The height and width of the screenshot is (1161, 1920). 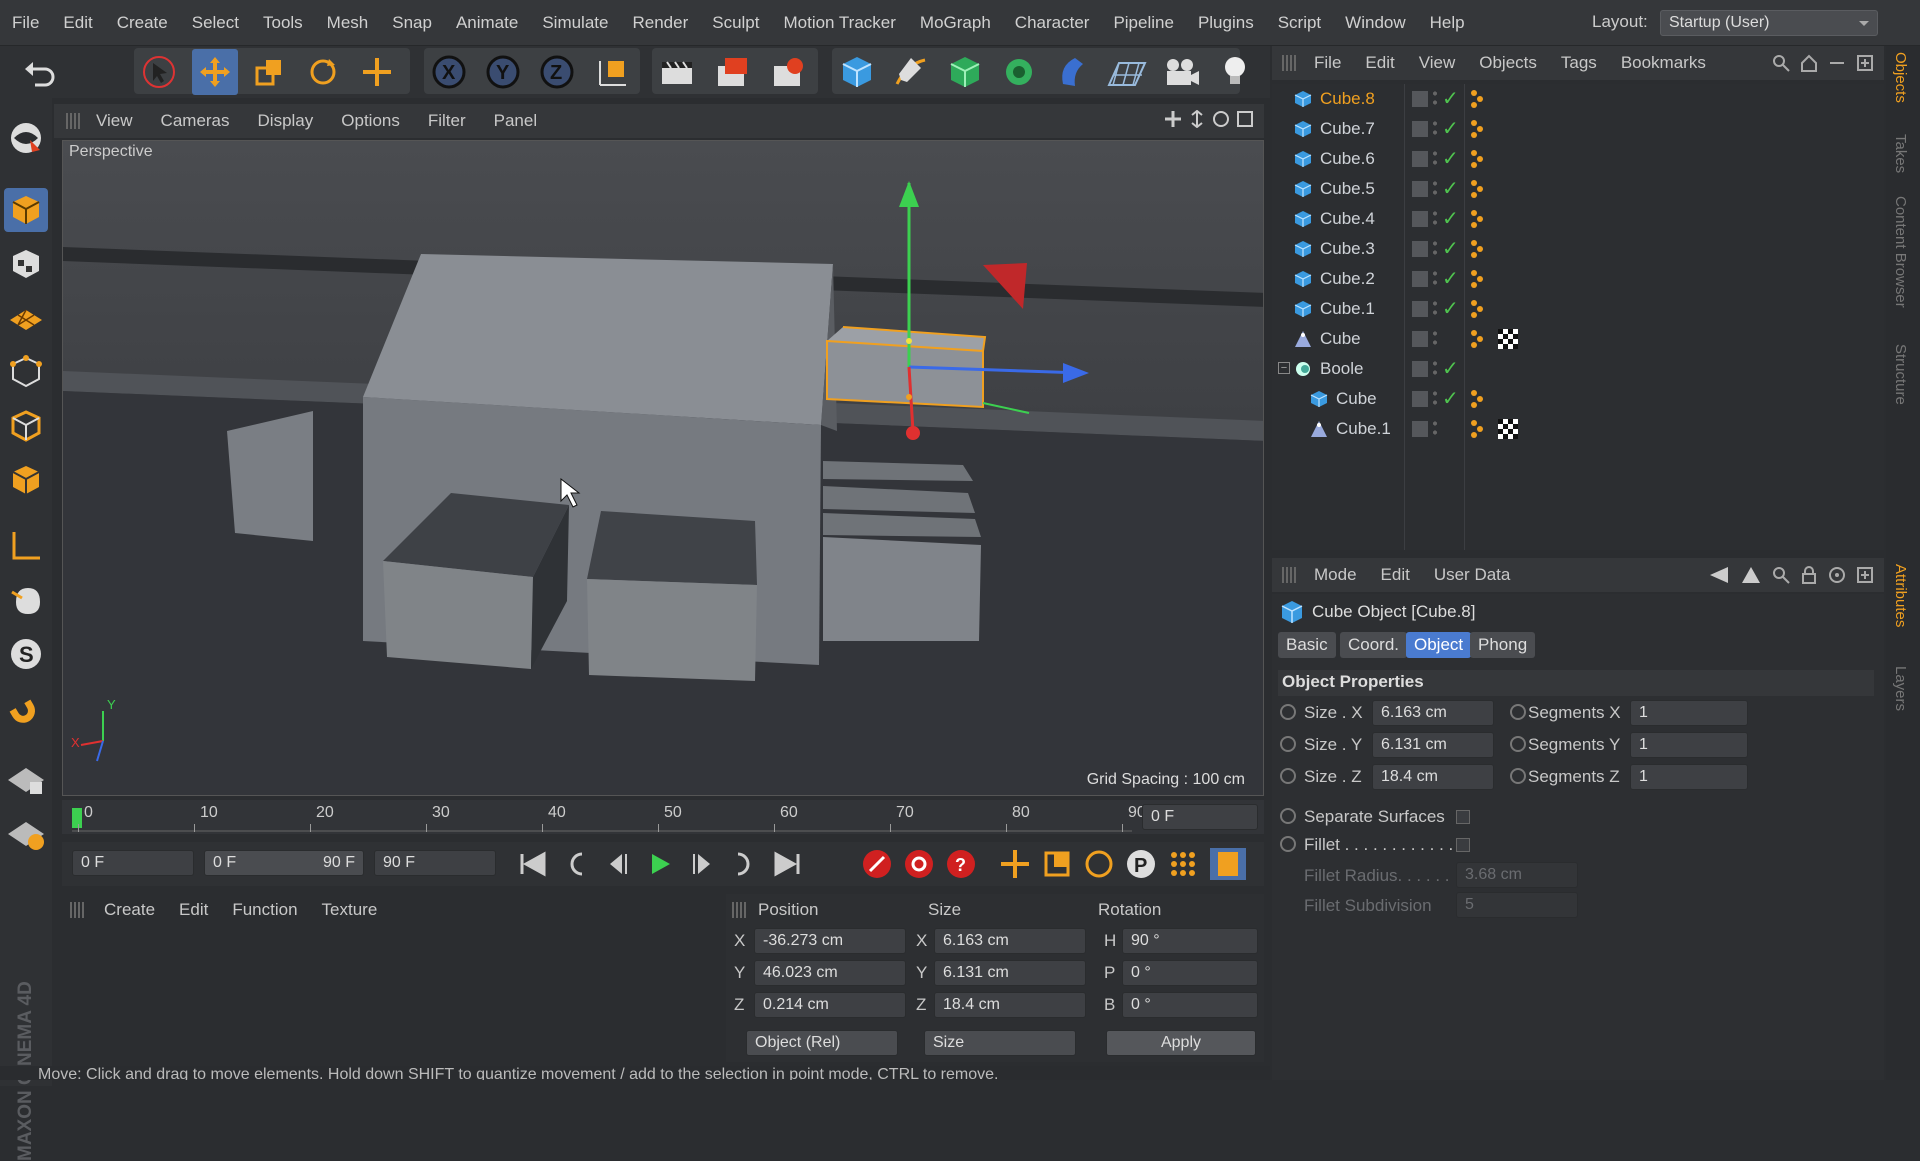 I want to click on segments-y-field: 1, so click(x=1689, y=745).